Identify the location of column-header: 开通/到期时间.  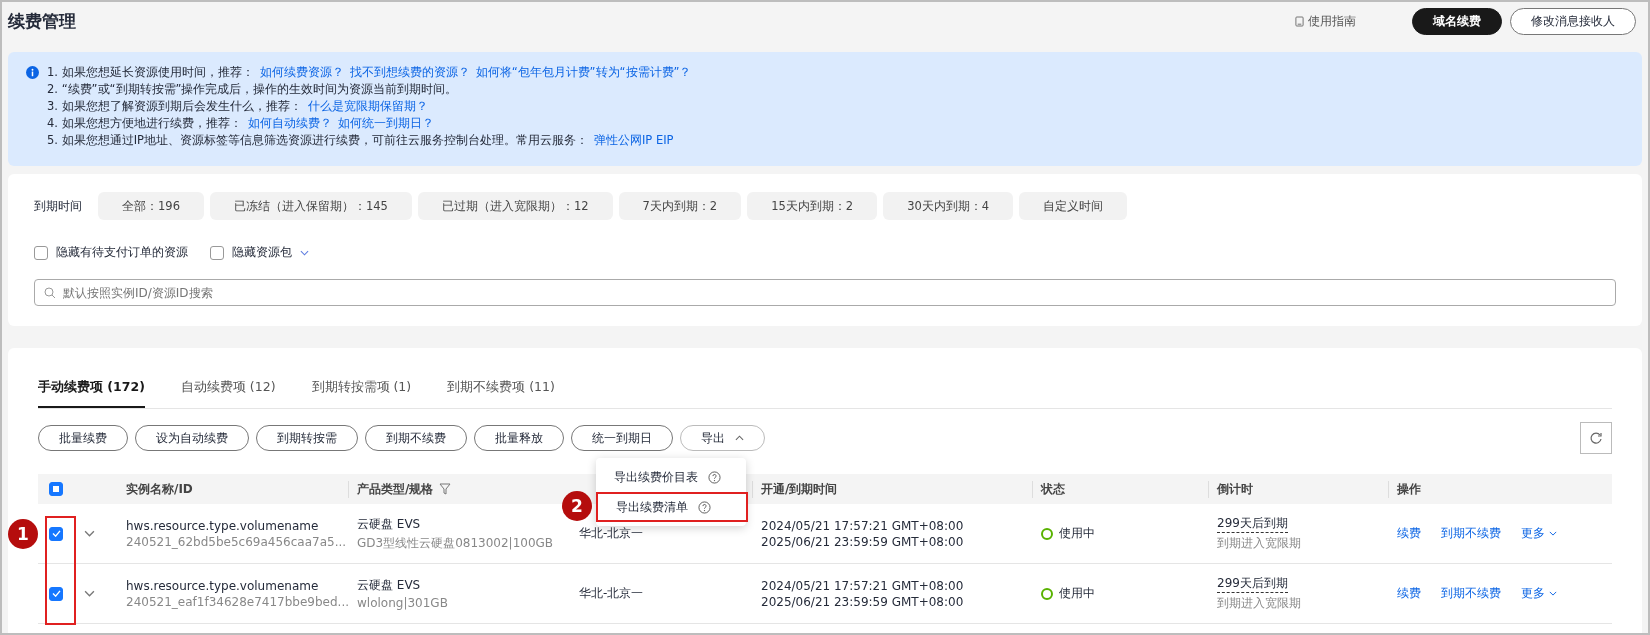
(799, 489).